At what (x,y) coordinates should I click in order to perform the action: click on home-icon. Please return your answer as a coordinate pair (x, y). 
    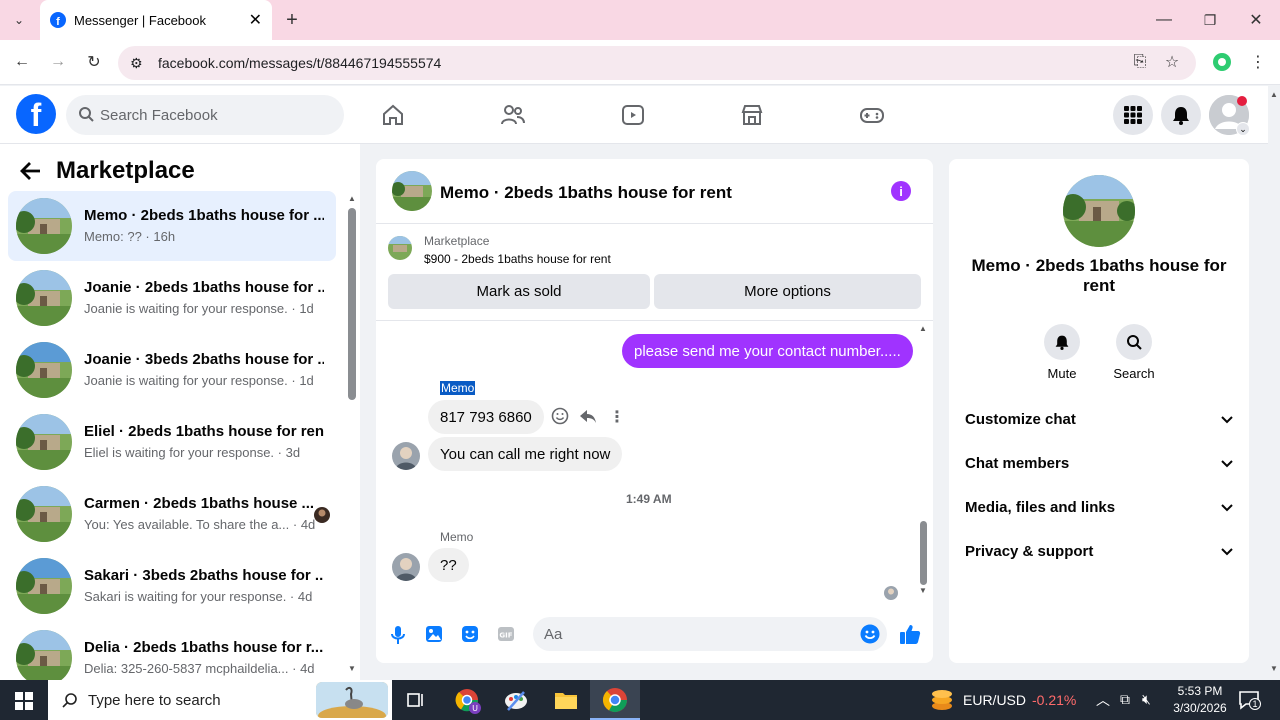
    Looking at the image, I should click on (393, 115).